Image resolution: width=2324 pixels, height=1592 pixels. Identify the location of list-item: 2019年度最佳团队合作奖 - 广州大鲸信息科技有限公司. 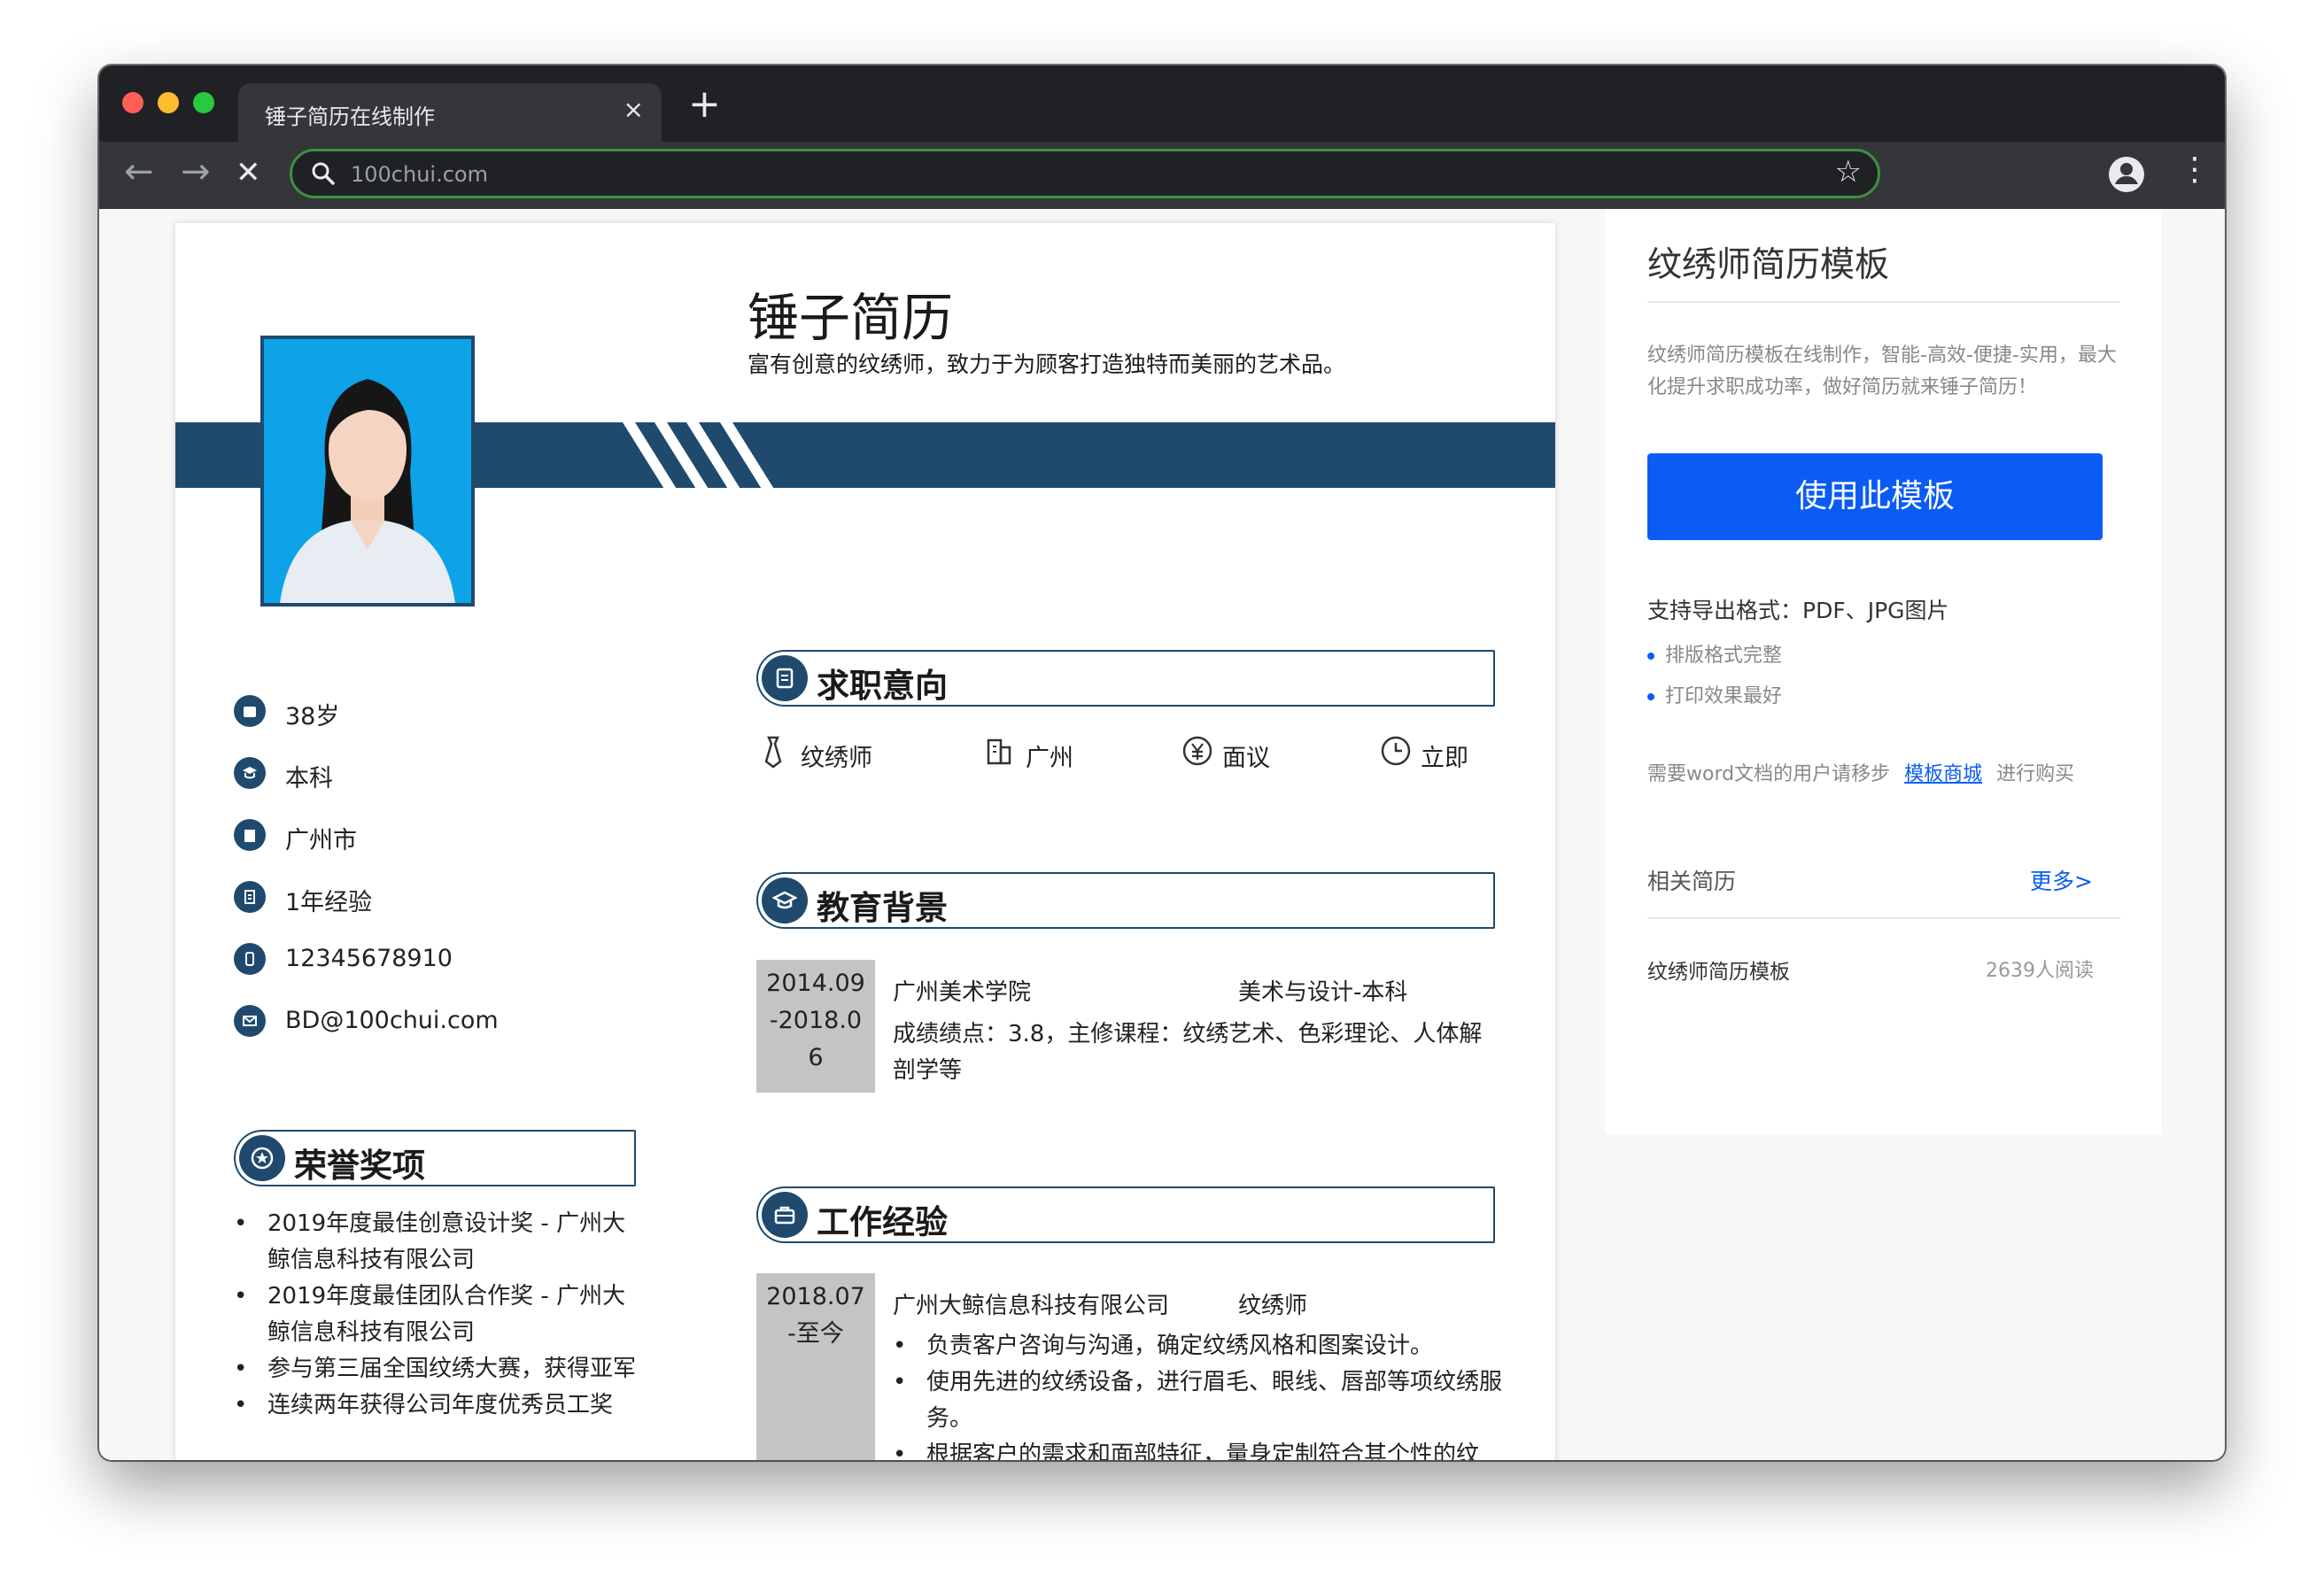
(437, 1315).